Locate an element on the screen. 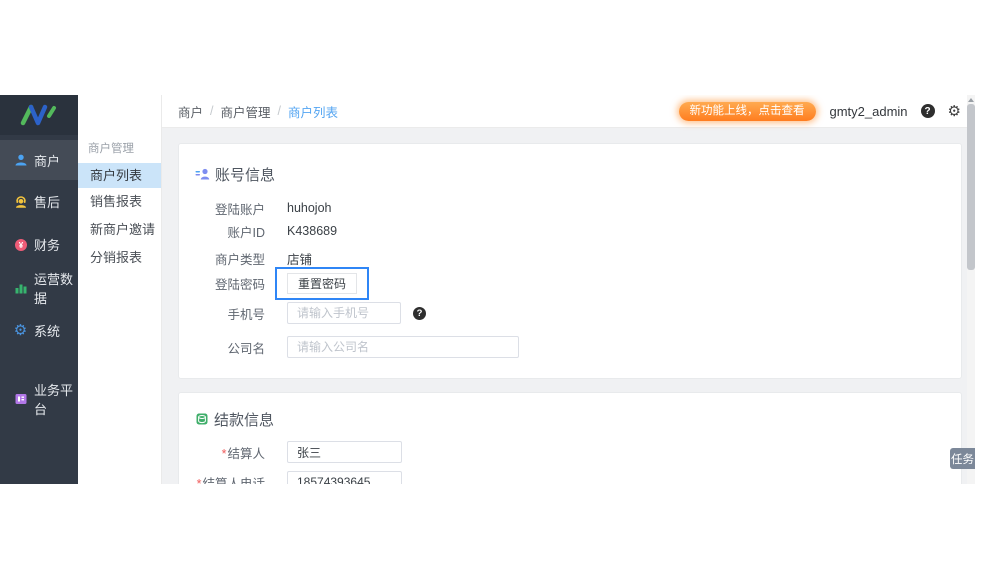  scrollbar-up-arrow is located at coordinates (971, 100).